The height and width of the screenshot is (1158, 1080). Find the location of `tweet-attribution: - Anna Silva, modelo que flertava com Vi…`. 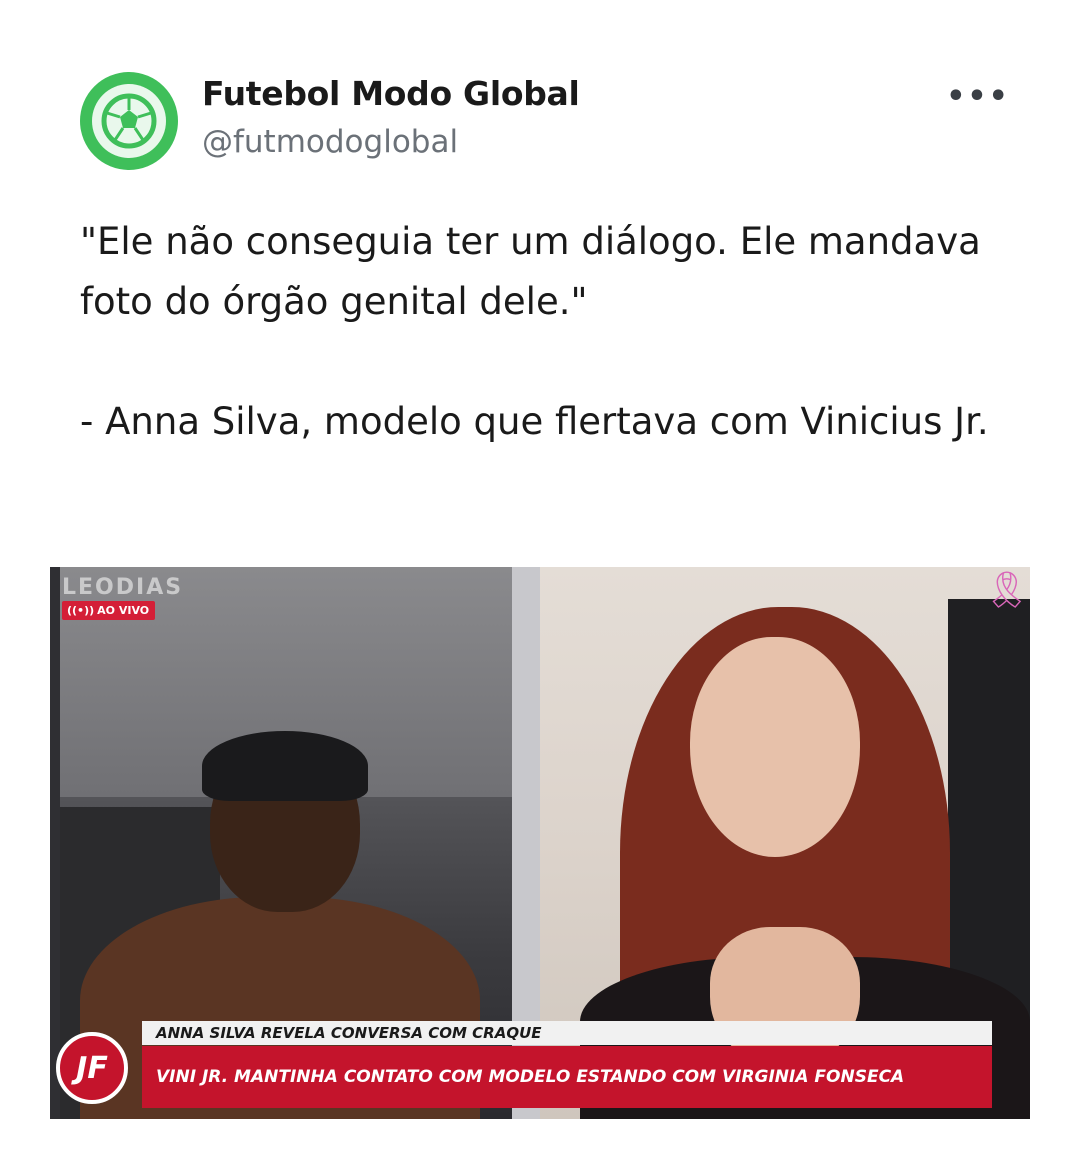

tweet-attribution: - Anna Silva, modelo que flertava com Vi… is located at coordinates (534, 421).